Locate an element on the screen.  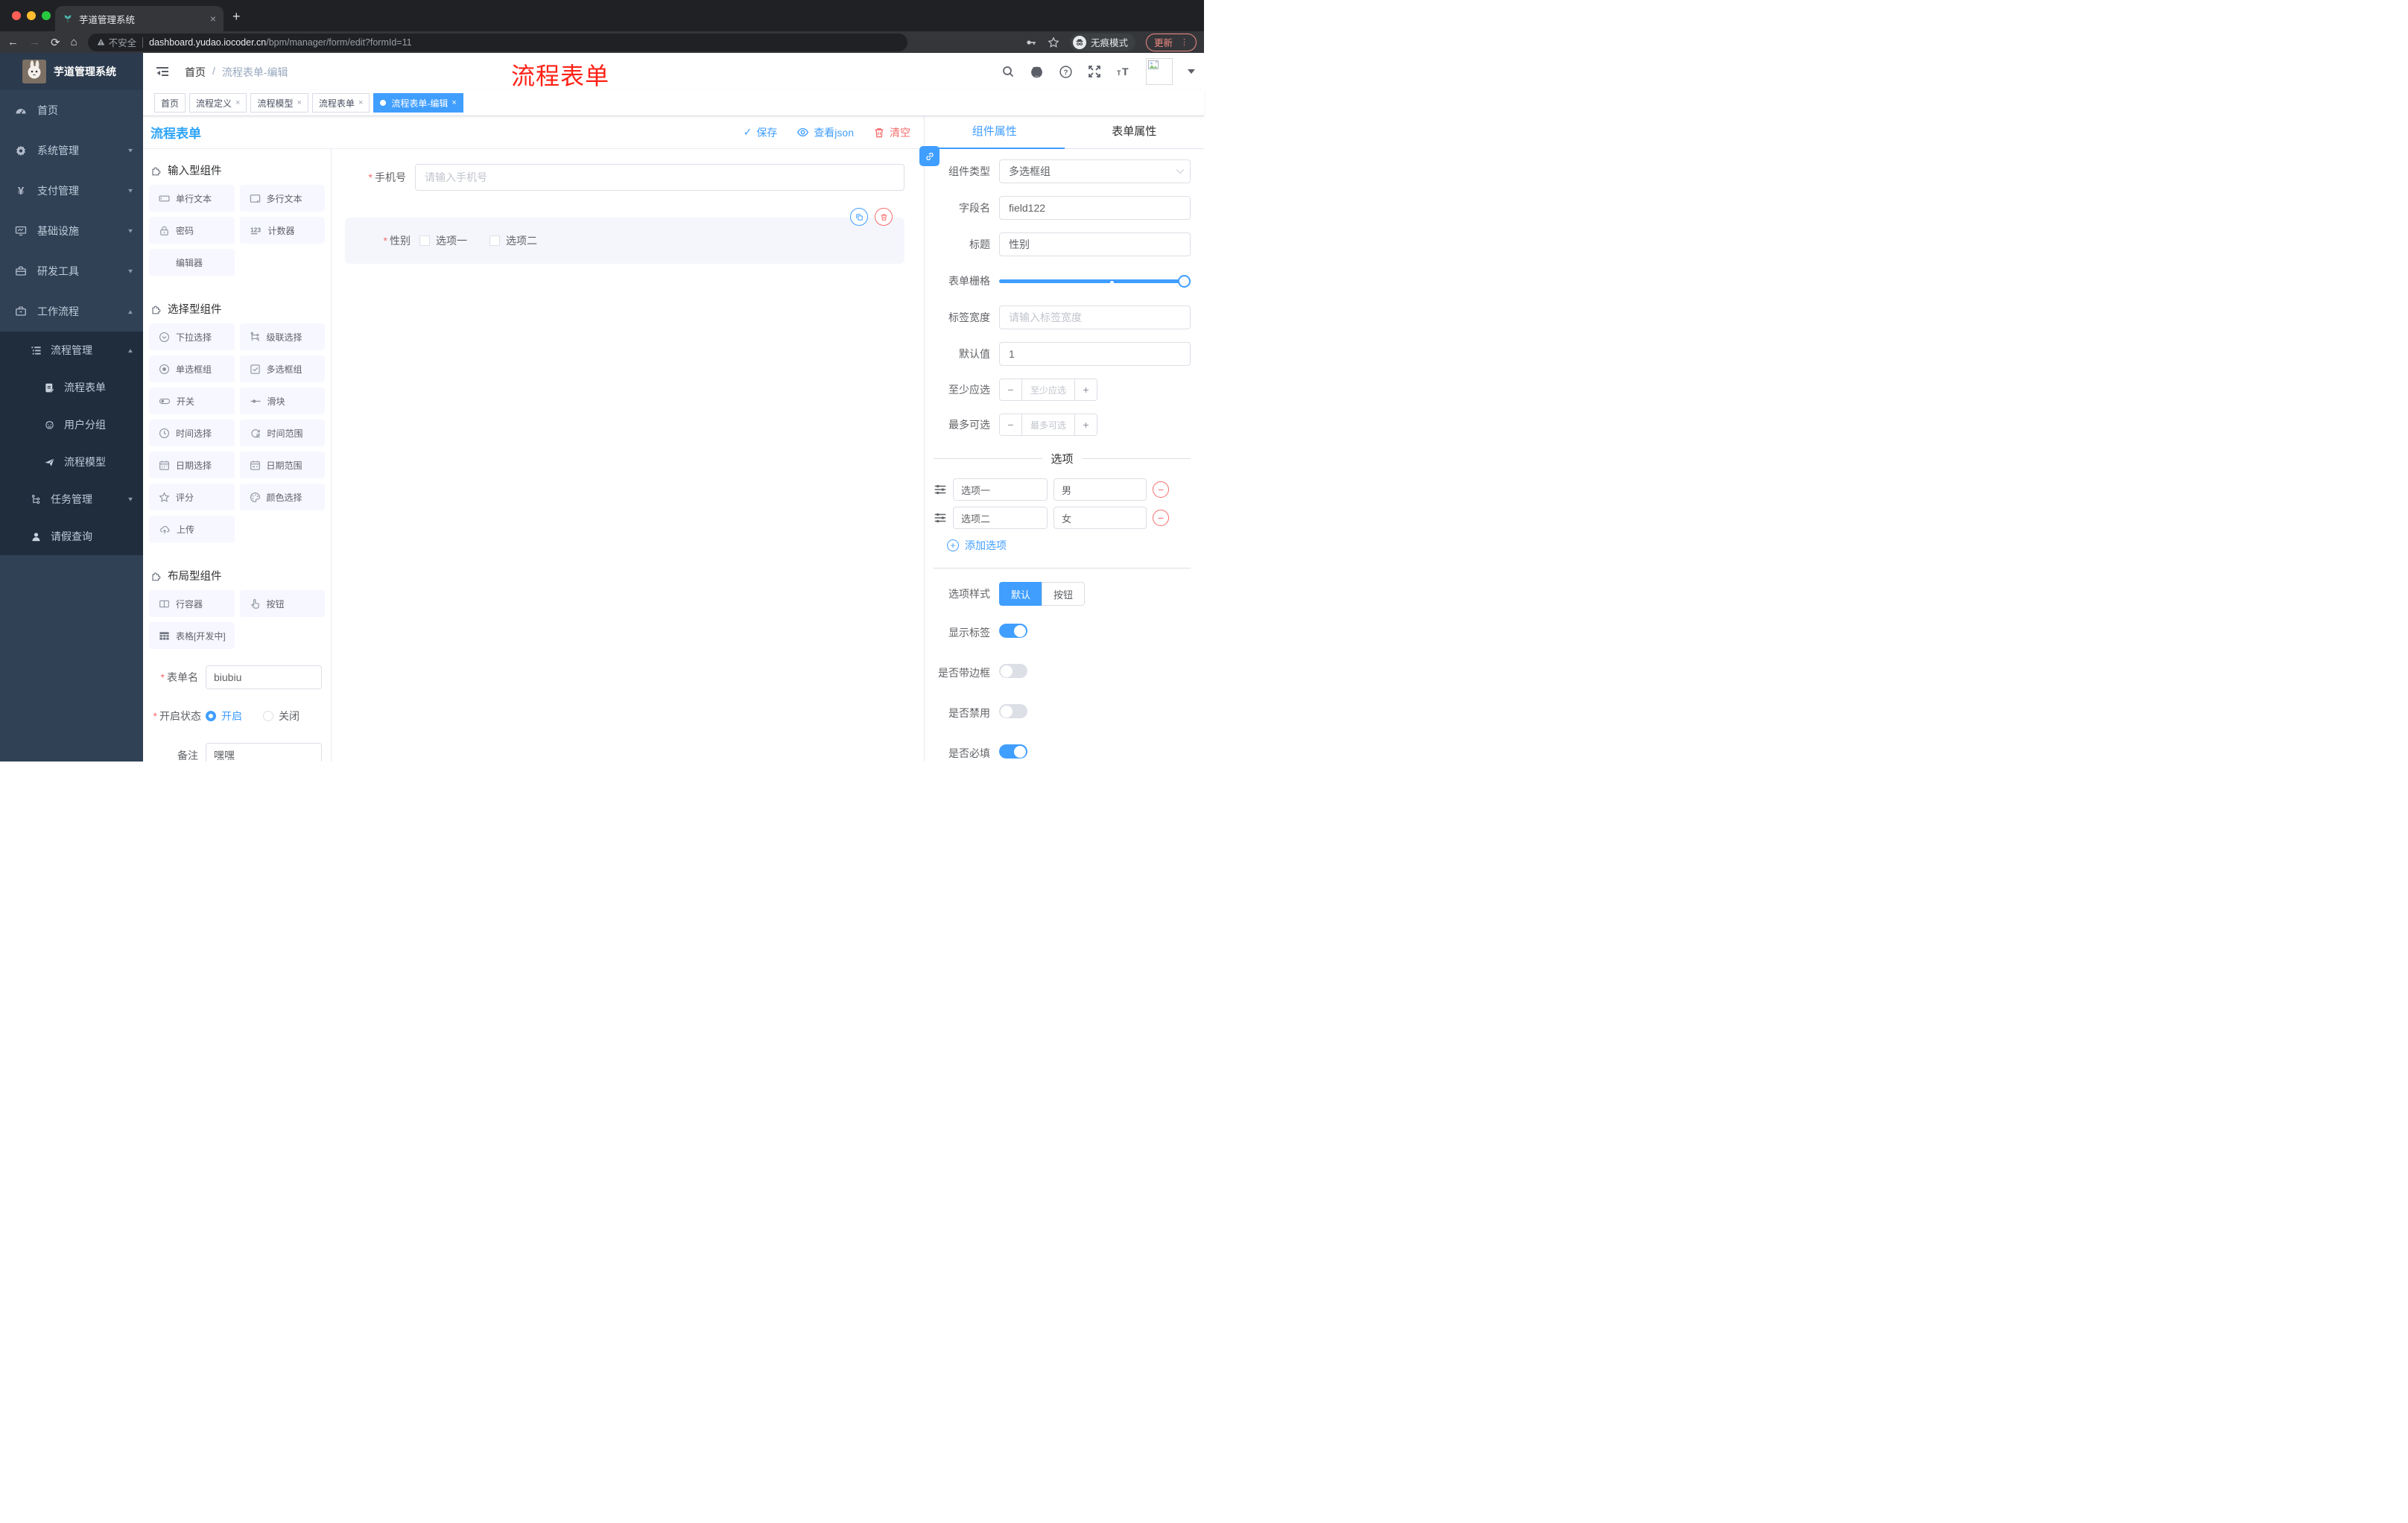
field-name-input is located at coordinates (1095, 208).